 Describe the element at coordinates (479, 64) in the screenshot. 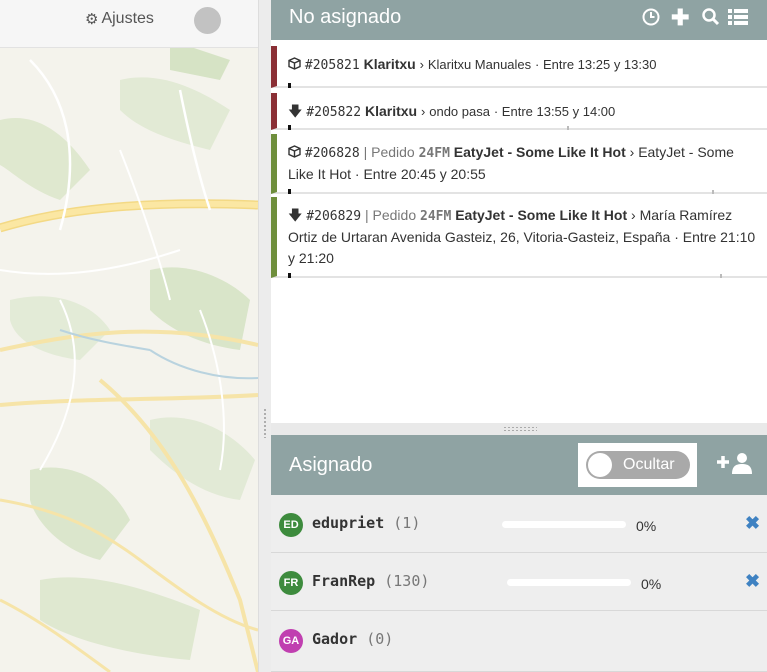

I see `order-destination: Klaritxu Manuales` at that location.